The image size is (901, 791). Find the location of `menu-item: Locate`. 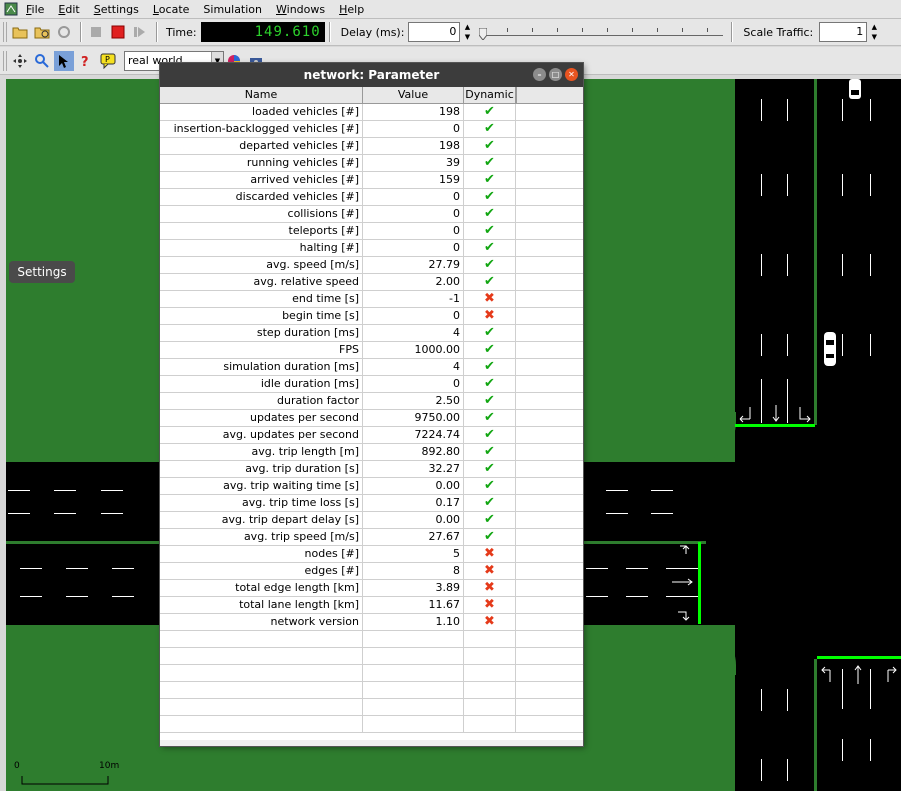

menu-item: Locate is located at coordinates (171, 9).